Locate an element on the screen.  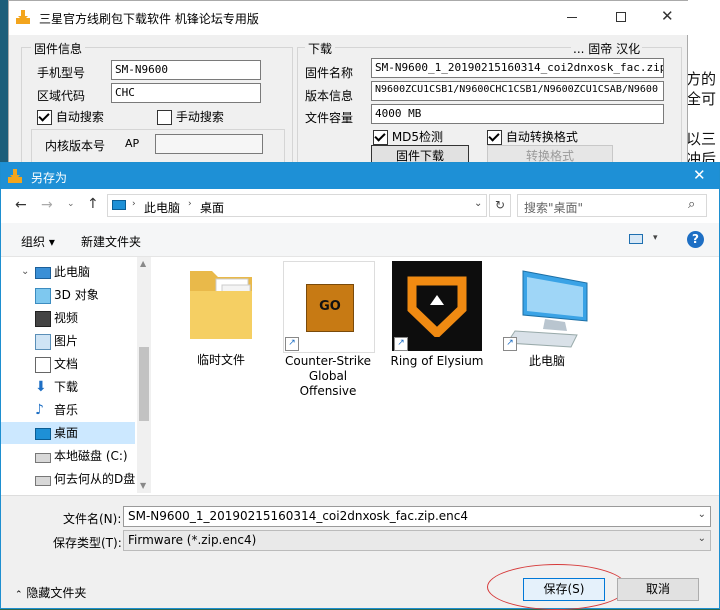
sidebar-item-label: 视频 is located at coordinates (66, 318).